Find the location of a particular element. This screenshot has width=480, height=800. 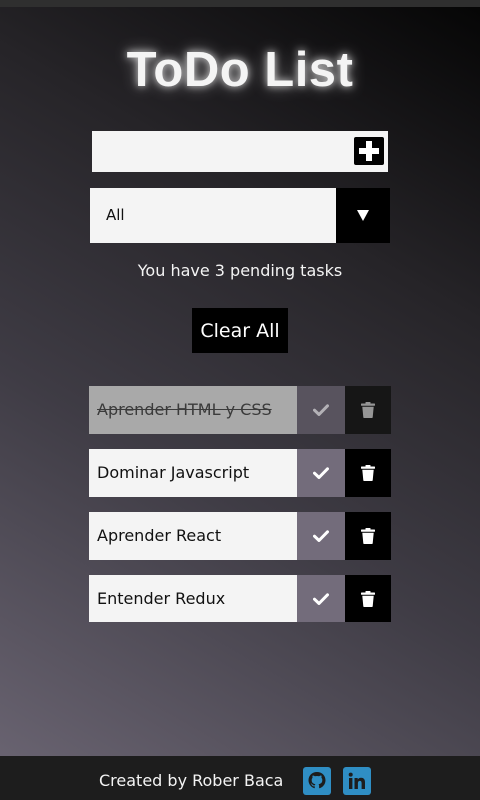

add-task-form is located at coordinates (240, 151).